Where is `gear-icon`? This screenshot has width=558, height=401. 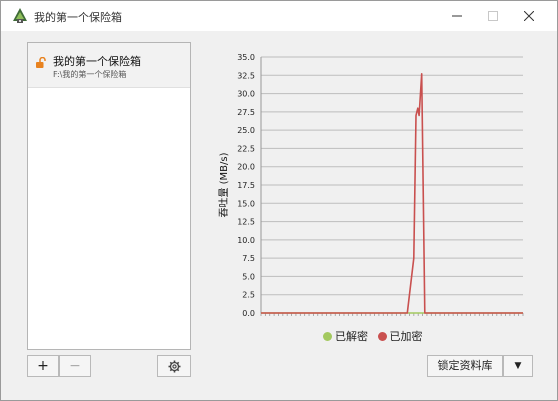
gear-icon is located at coordinates (174, 366).